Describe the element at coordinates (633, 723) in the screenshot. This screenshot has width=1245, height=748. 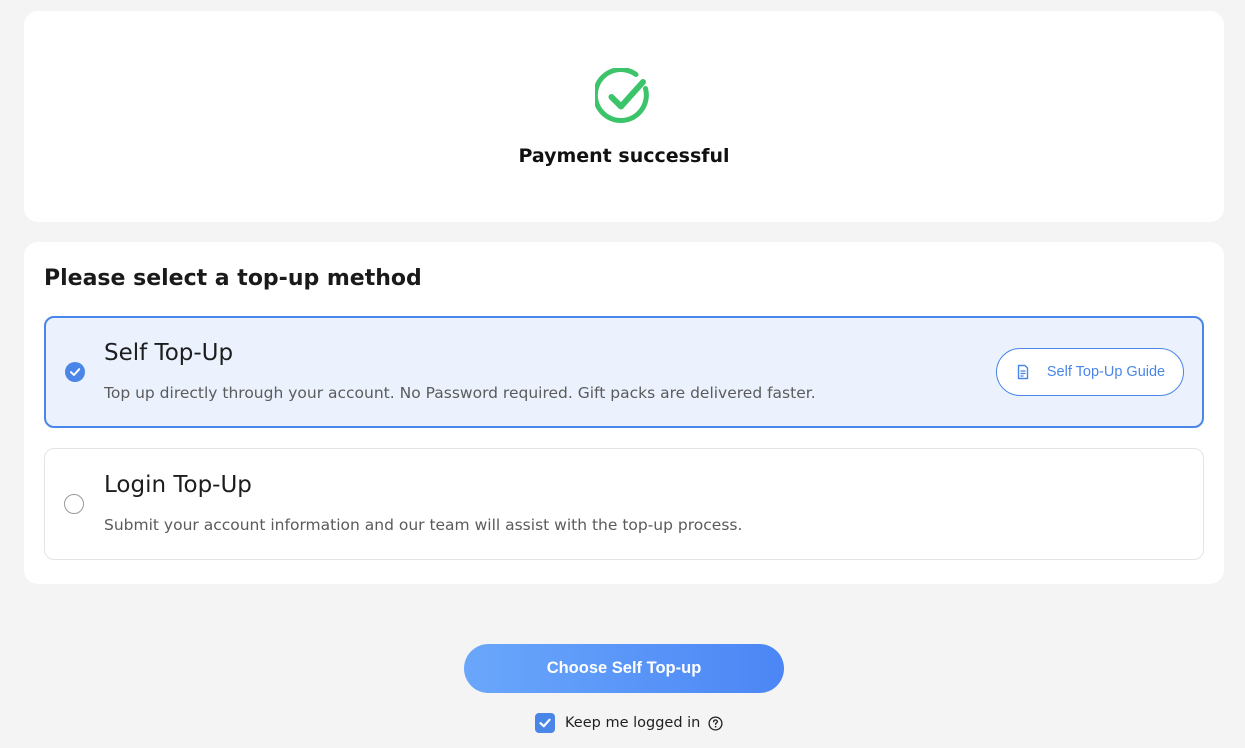
I see `keep-logged-in-label: Keep me logged in` at that location.